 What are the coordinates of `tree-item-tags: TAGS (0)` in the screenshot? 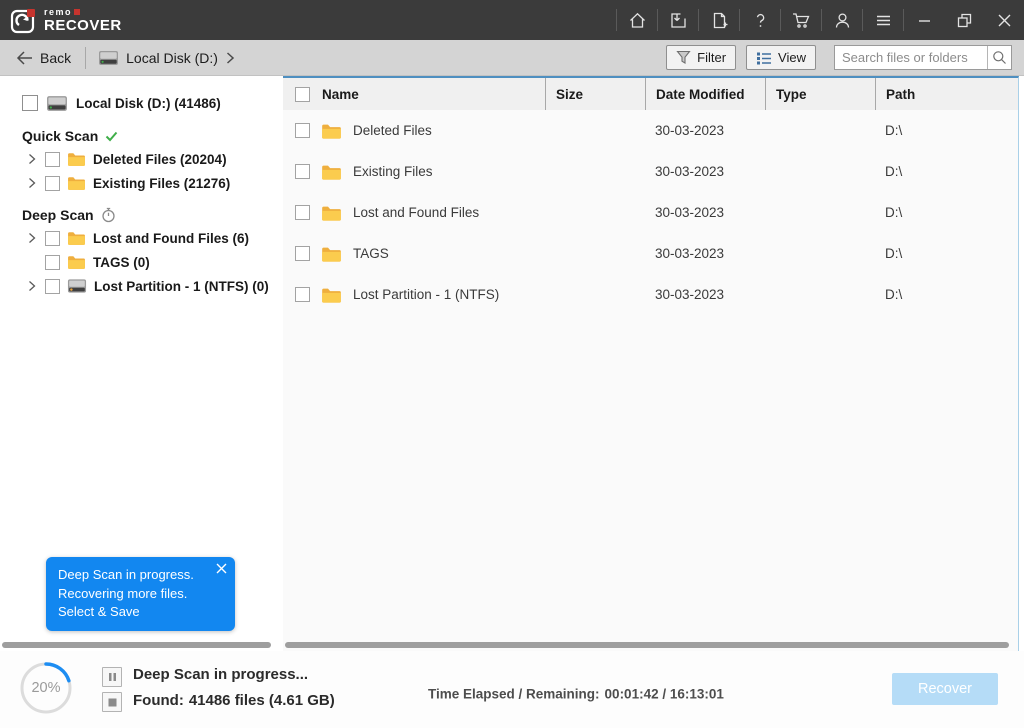 It's located at (152, 262).